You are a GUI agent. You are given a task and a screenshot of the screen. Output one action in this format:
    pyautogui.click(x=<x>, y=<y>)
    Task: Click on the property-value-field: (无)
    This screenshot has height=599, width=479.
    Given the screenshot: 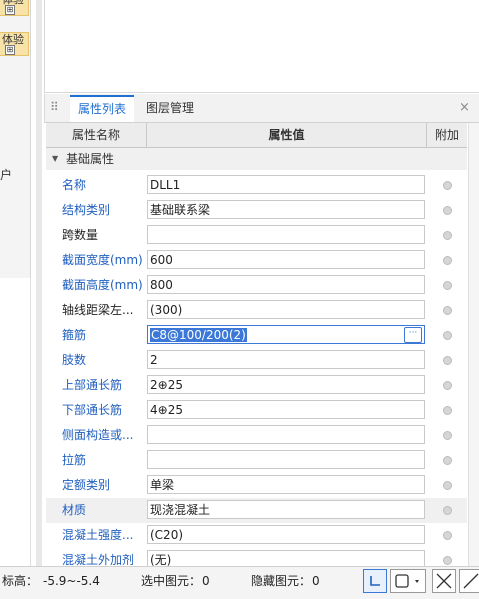 What is the action you would take?
    pyautogui.click(x=286, y=558)
    